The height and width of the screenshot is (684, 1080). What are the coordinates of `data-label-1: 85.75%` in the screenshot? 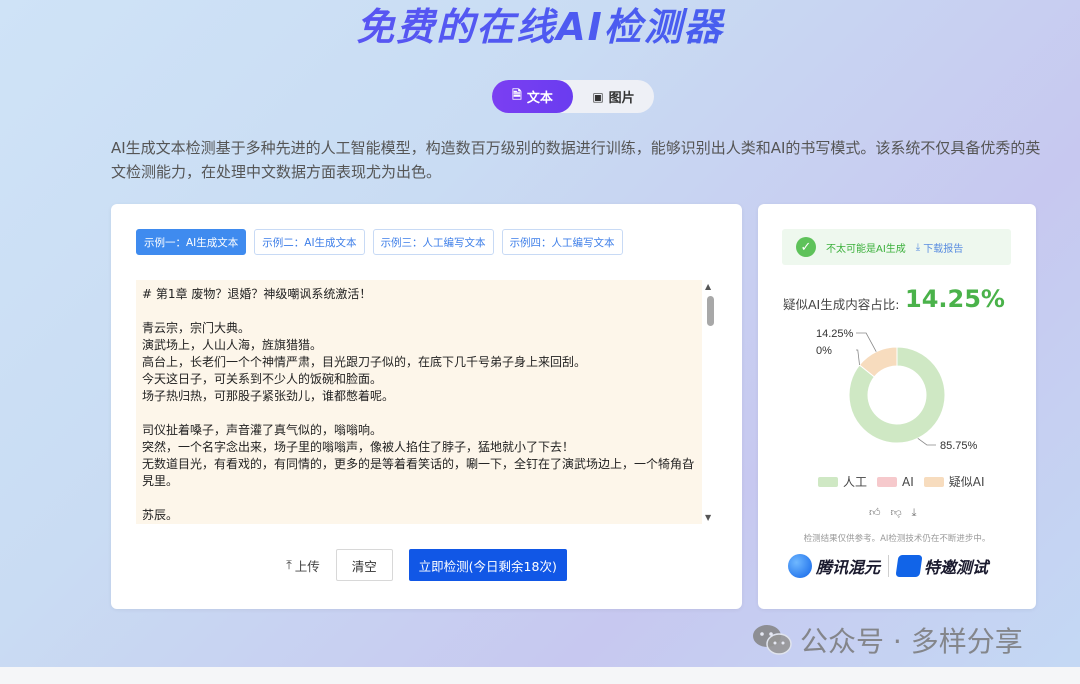 It's located at (959, 446).